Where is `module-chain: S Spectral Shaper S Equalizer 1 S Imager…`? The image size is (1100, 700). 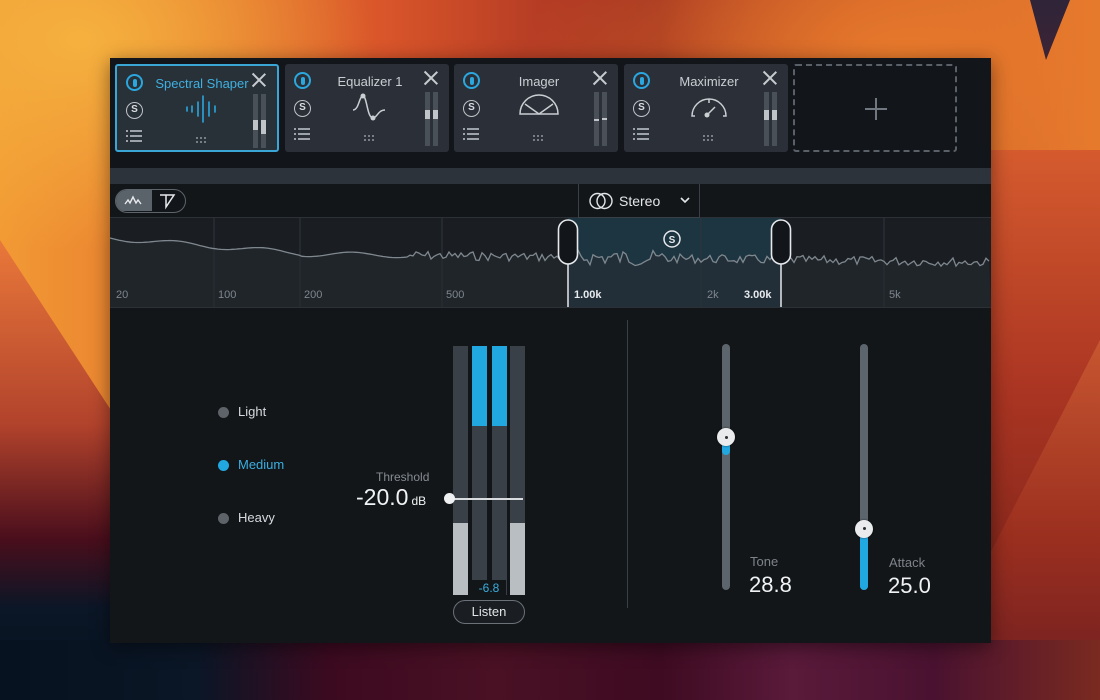 module-chain: S Spectral Shaper S Equalizer 1 S Imager… is located at coordinates (550, 113).